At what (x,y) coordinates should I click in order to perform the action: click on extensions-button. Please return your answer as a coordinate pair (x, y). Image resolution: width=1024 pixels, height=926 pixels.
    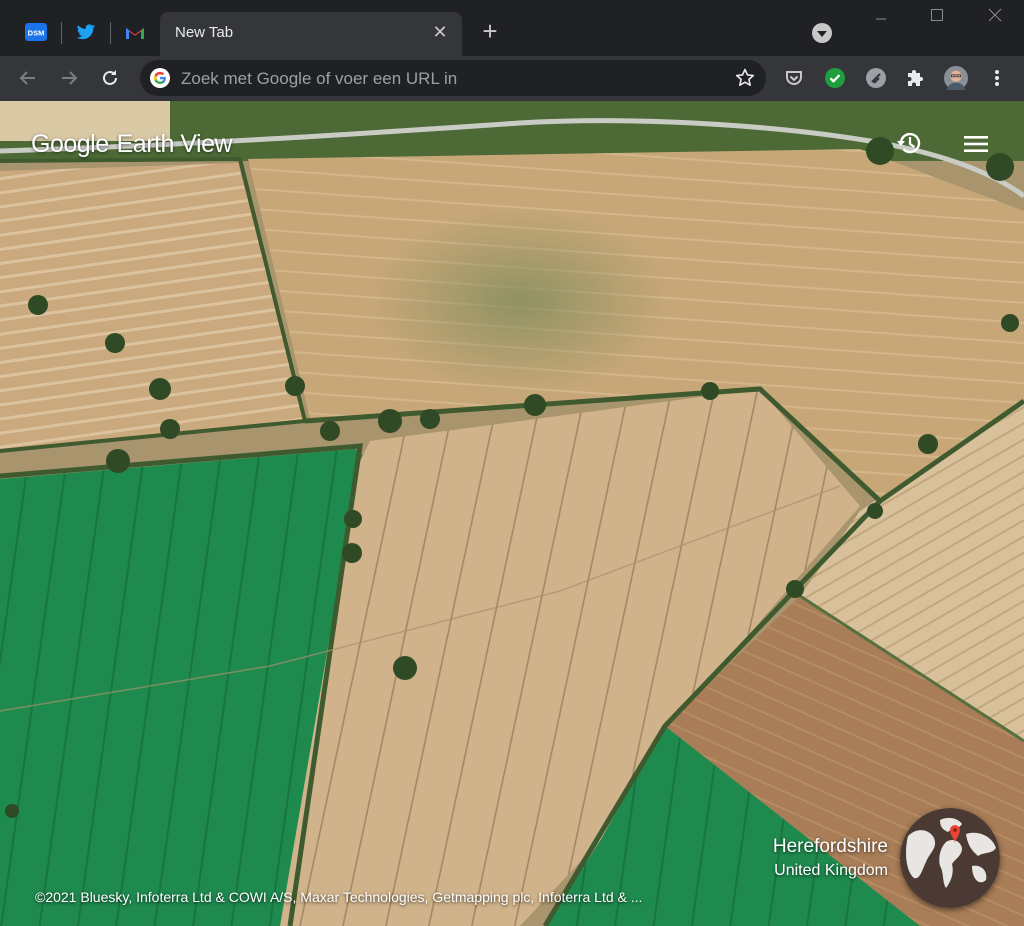
    Looking at the image, I should click on (916, 78).